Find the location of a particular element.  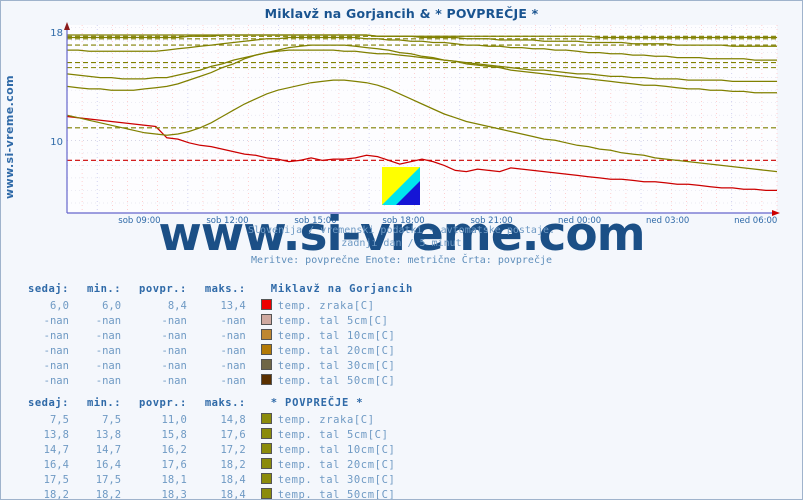

cell-maks: 13,4 is located at coordinates (233, 305).